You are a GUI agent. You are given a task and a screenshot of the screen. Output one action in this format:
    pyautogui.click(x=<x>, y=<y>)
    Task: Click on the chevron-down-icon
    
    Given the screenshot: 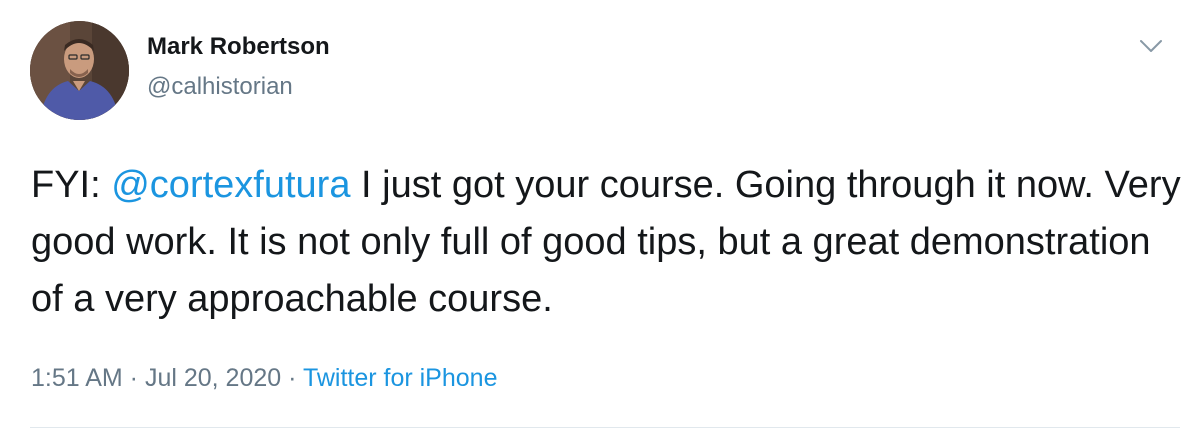 What is the action you would take?
    pyautogui.click(x=1151, y=46)
    